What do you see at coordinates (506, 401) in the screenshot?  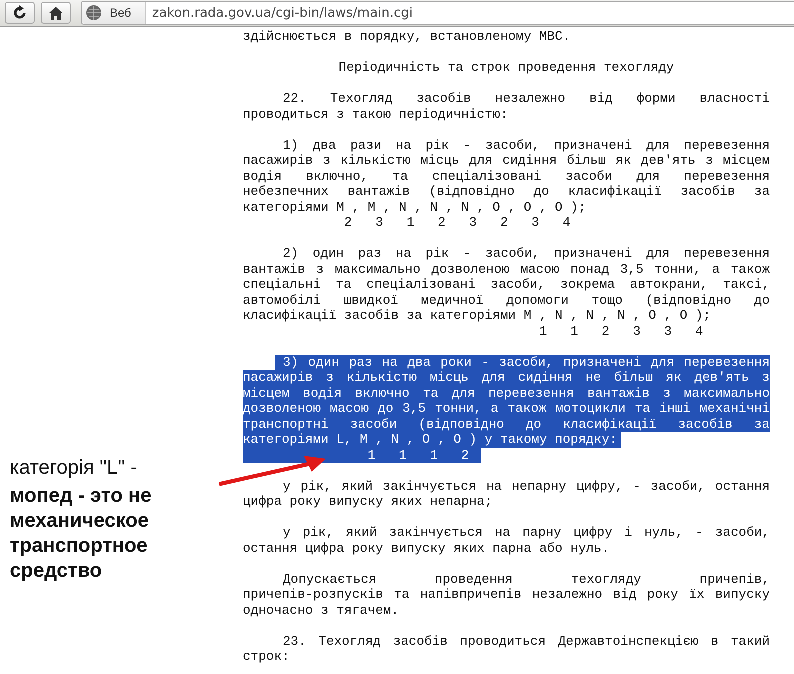 I see `selected-paragraph: 3) один раз на два роки - засоби, призначені для перевезення пасажирів з кількістю місць для сидіння не більш як дев'ять з місцем водія включно та для перевезення вантажів з максимально дозволеною масою до 3,5 тонни, а також мотоцикли та інші механічні транспортні засоби (відповідно до класифікації засобів за категоріями L, M , N , O , O ) у такому порядку:` at bounding box center [506, 401].